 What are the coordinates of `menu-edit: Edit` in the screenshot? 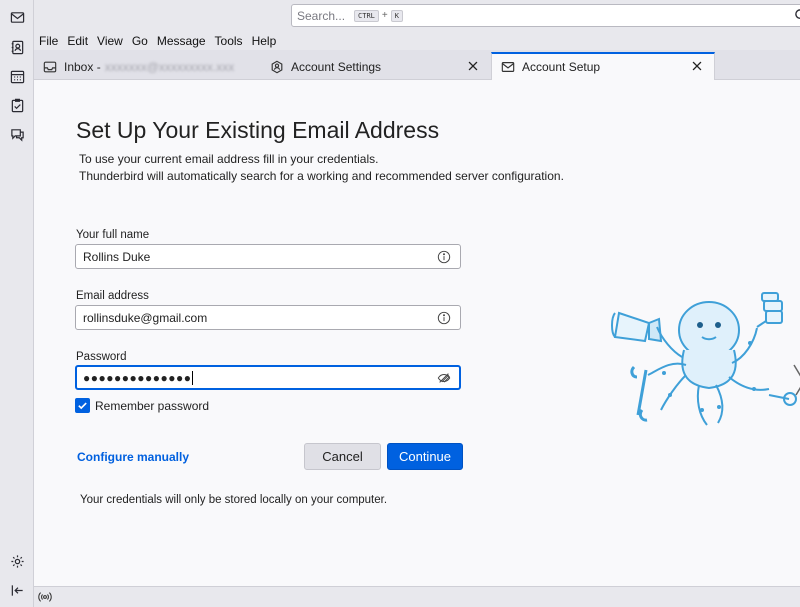 It's located at (77, 41).